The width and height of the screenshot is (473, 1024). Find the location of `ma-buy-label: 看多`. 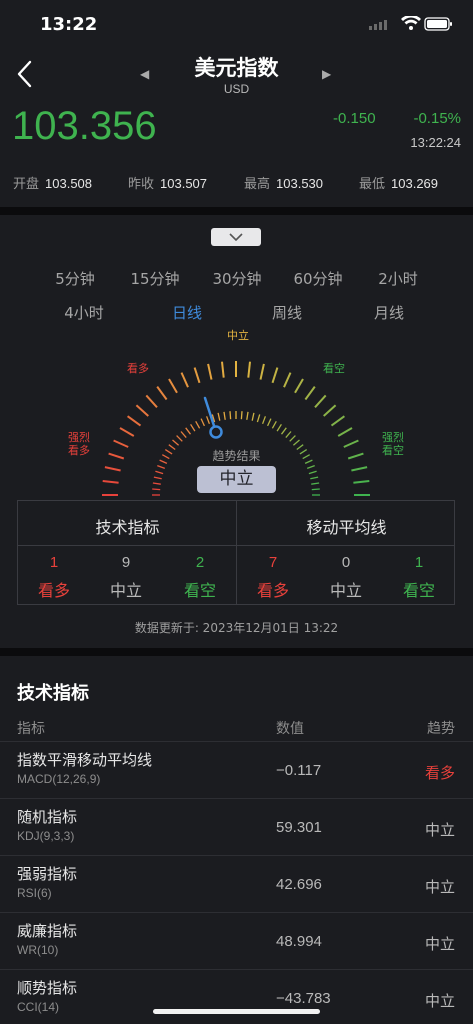

ma-buy-label: 看多 is located at coordinates (272, 590).